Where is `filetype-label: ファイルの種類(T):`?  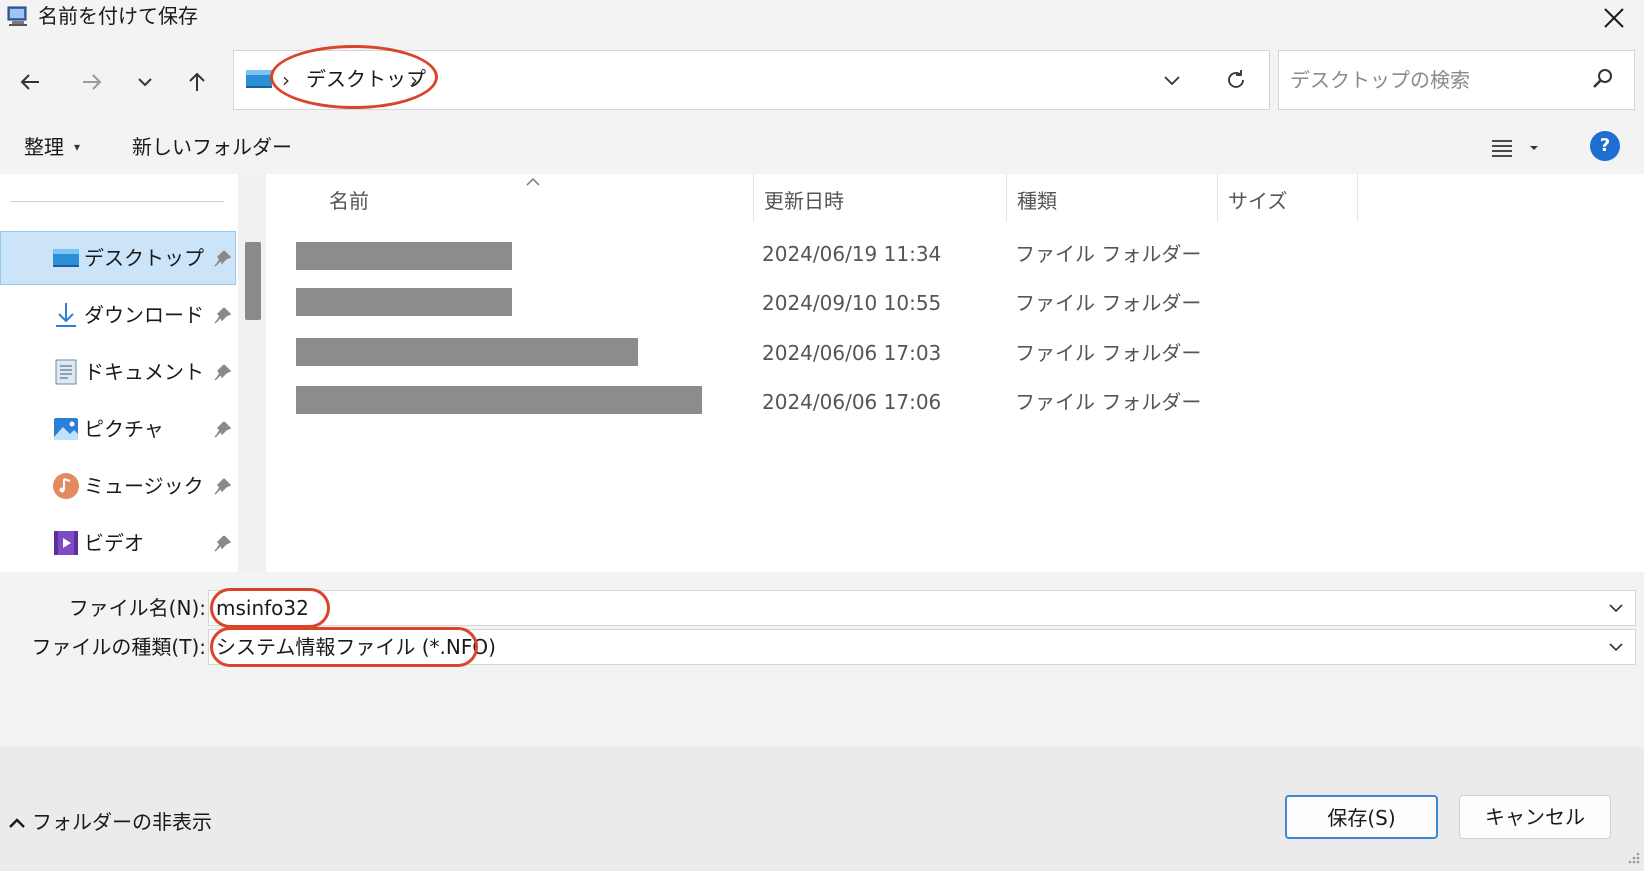 filetype-label: ファイルの種類(T): is located at coordinates (118, 647).